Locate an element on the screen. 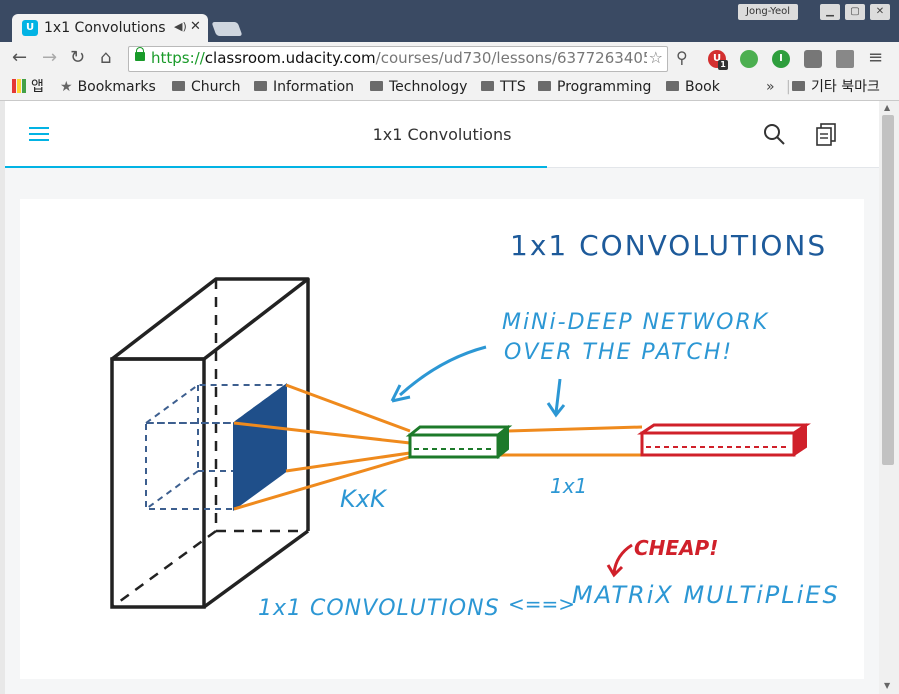 The height and width of the screenshot is (694, 899). bookmark-folder-programming: Programming is located at coordinates (594, 87).